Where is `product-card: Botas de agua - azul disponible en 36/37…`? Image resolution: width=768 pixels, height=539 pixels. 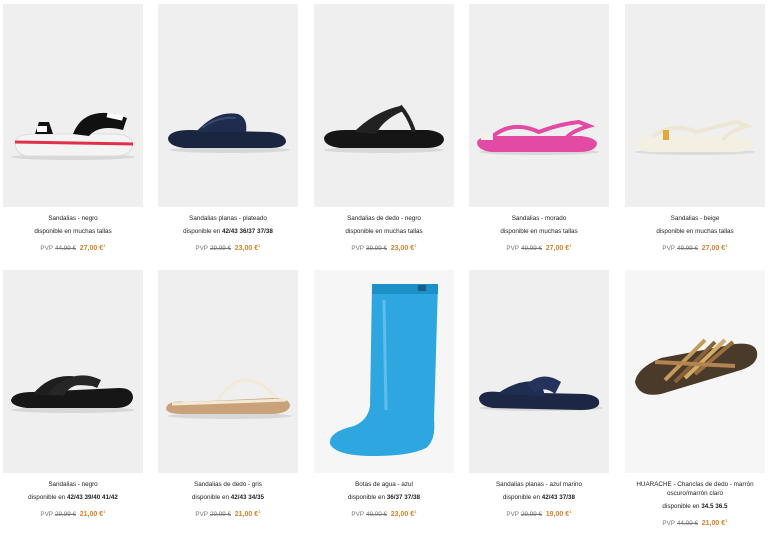 product-card: Botas de agua - azul disponible en 36/37… is located at coordinates (384, 394).